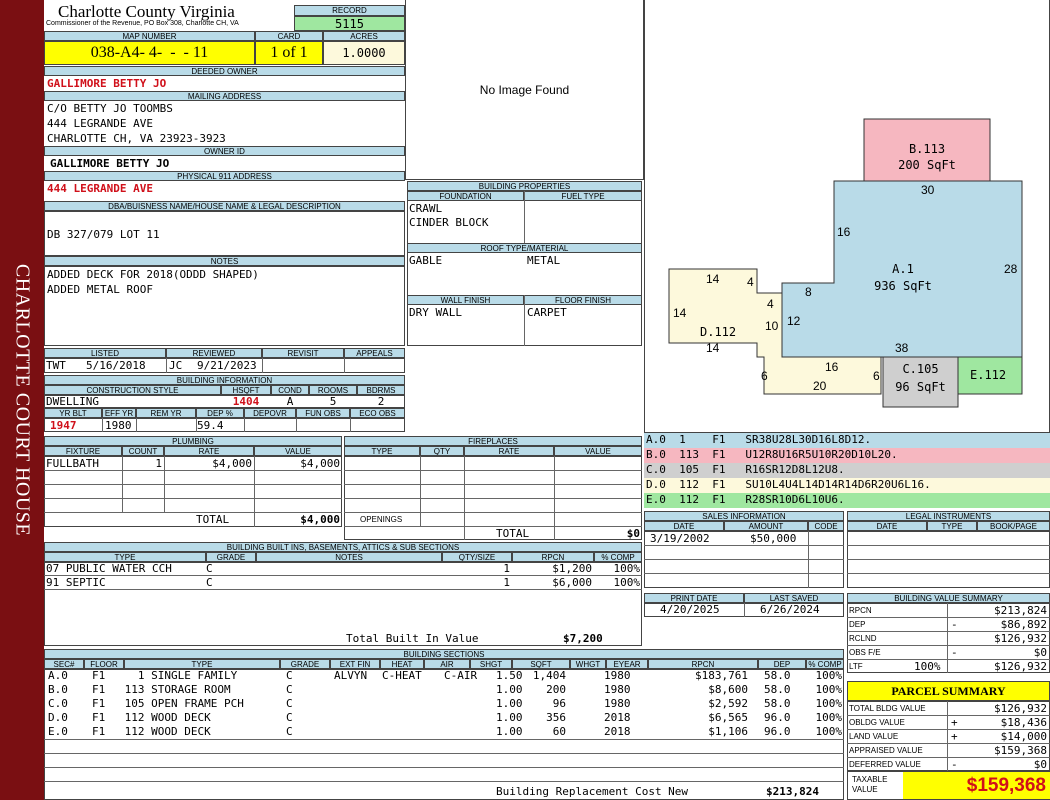 Image resolution: width=1050 pixels, height=800 pixels. What do you see at coordinates (290, 401) in the screenshot?
I see `cond-value: A` at bounding box center [290, 401].